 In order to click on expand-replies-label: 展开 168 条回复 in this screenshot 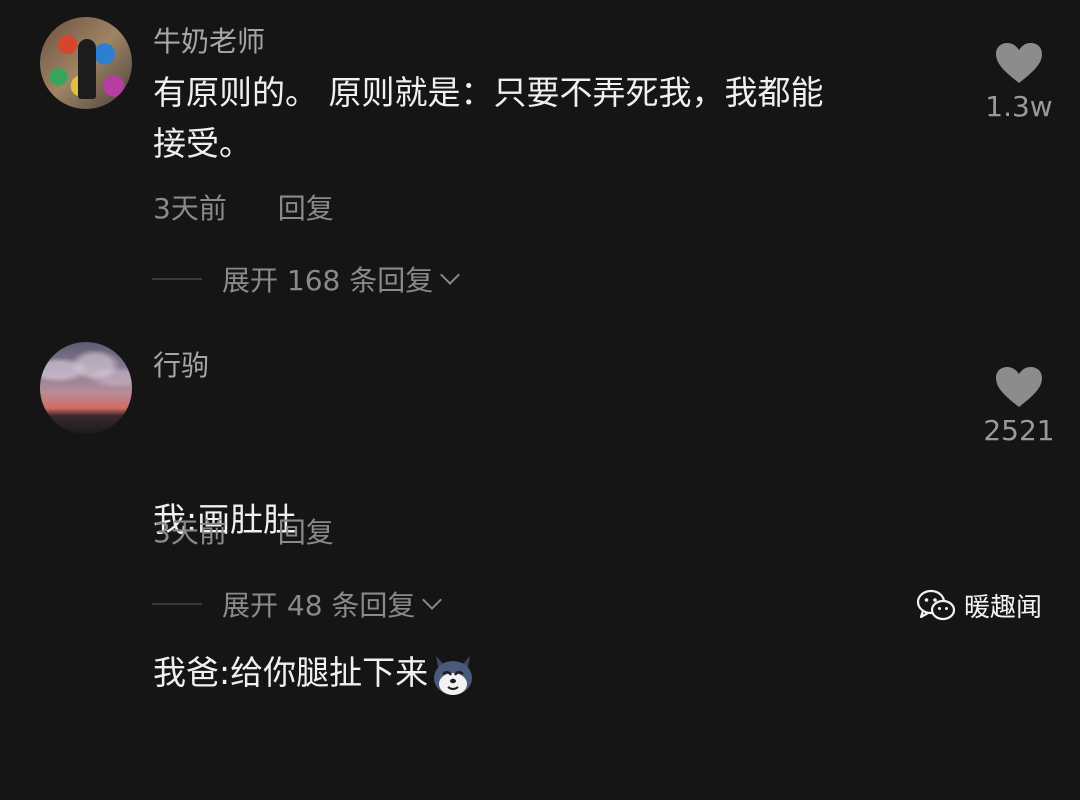, I will do `click(328, 280)`.